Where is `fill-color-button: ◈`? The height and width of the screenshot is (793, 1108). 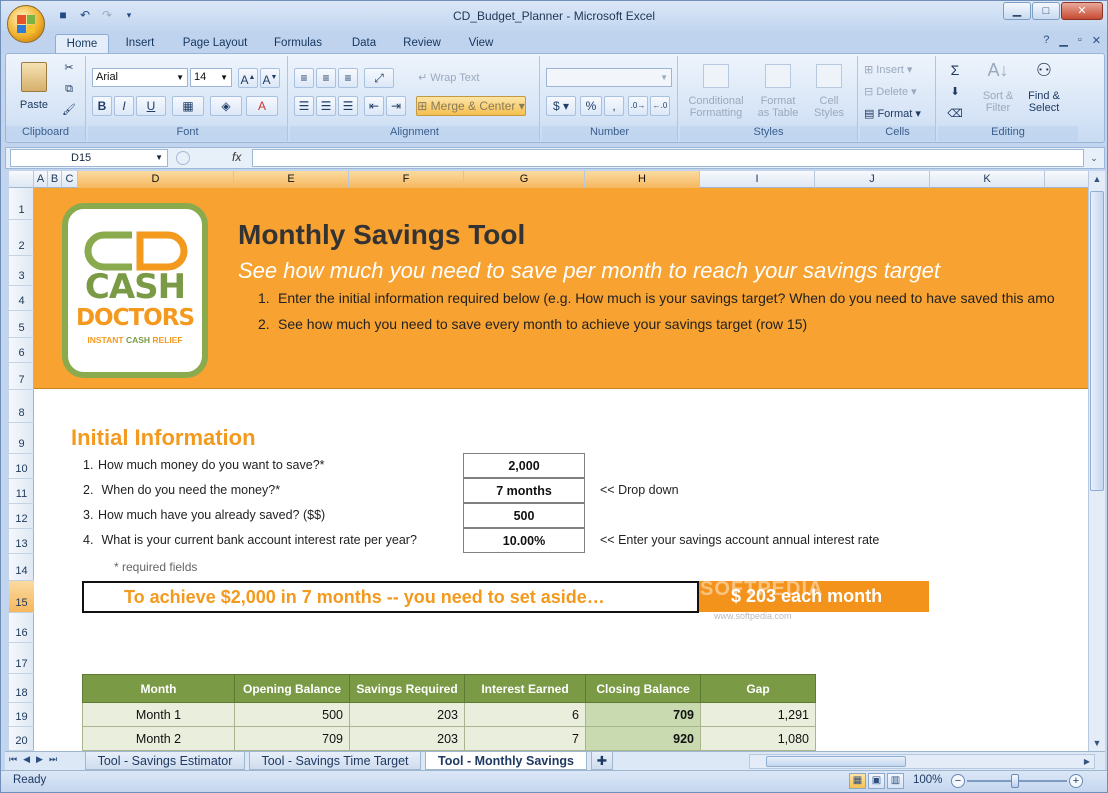
fill-color-button: ◈ is located at coordinates (226, 106).